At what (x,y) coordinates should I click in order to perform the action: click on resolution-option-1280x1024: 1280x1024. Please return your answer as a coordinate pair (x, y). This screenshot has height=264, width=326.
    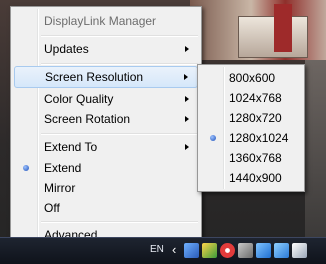
    Looking at the image, I should click on (251, 138).